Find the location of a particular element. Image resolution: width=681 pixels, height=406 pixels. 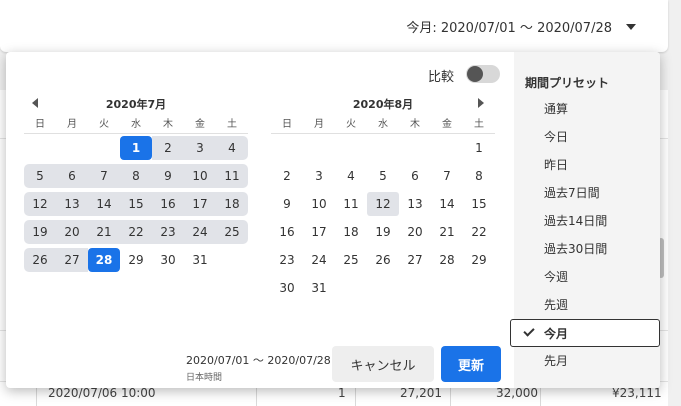

month-title: 2020年8月 is located at coordinates (383, 104).